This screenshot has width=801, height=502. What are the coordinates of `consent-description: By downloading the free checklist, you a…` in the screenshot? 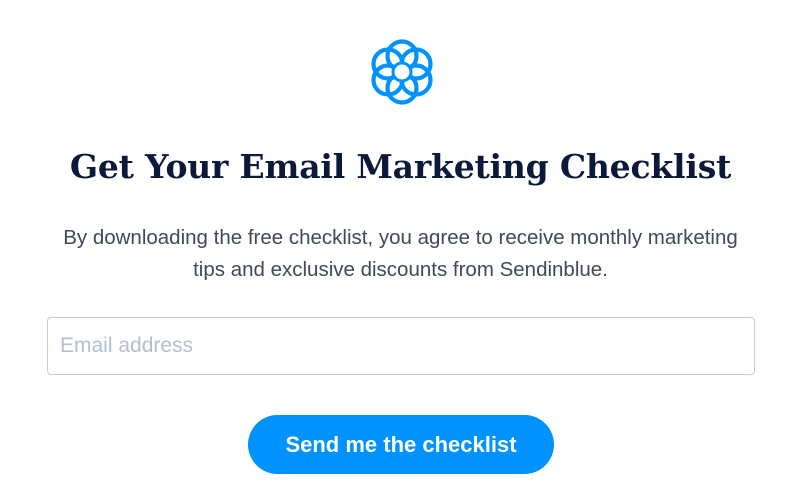 It's located at (400, 253).